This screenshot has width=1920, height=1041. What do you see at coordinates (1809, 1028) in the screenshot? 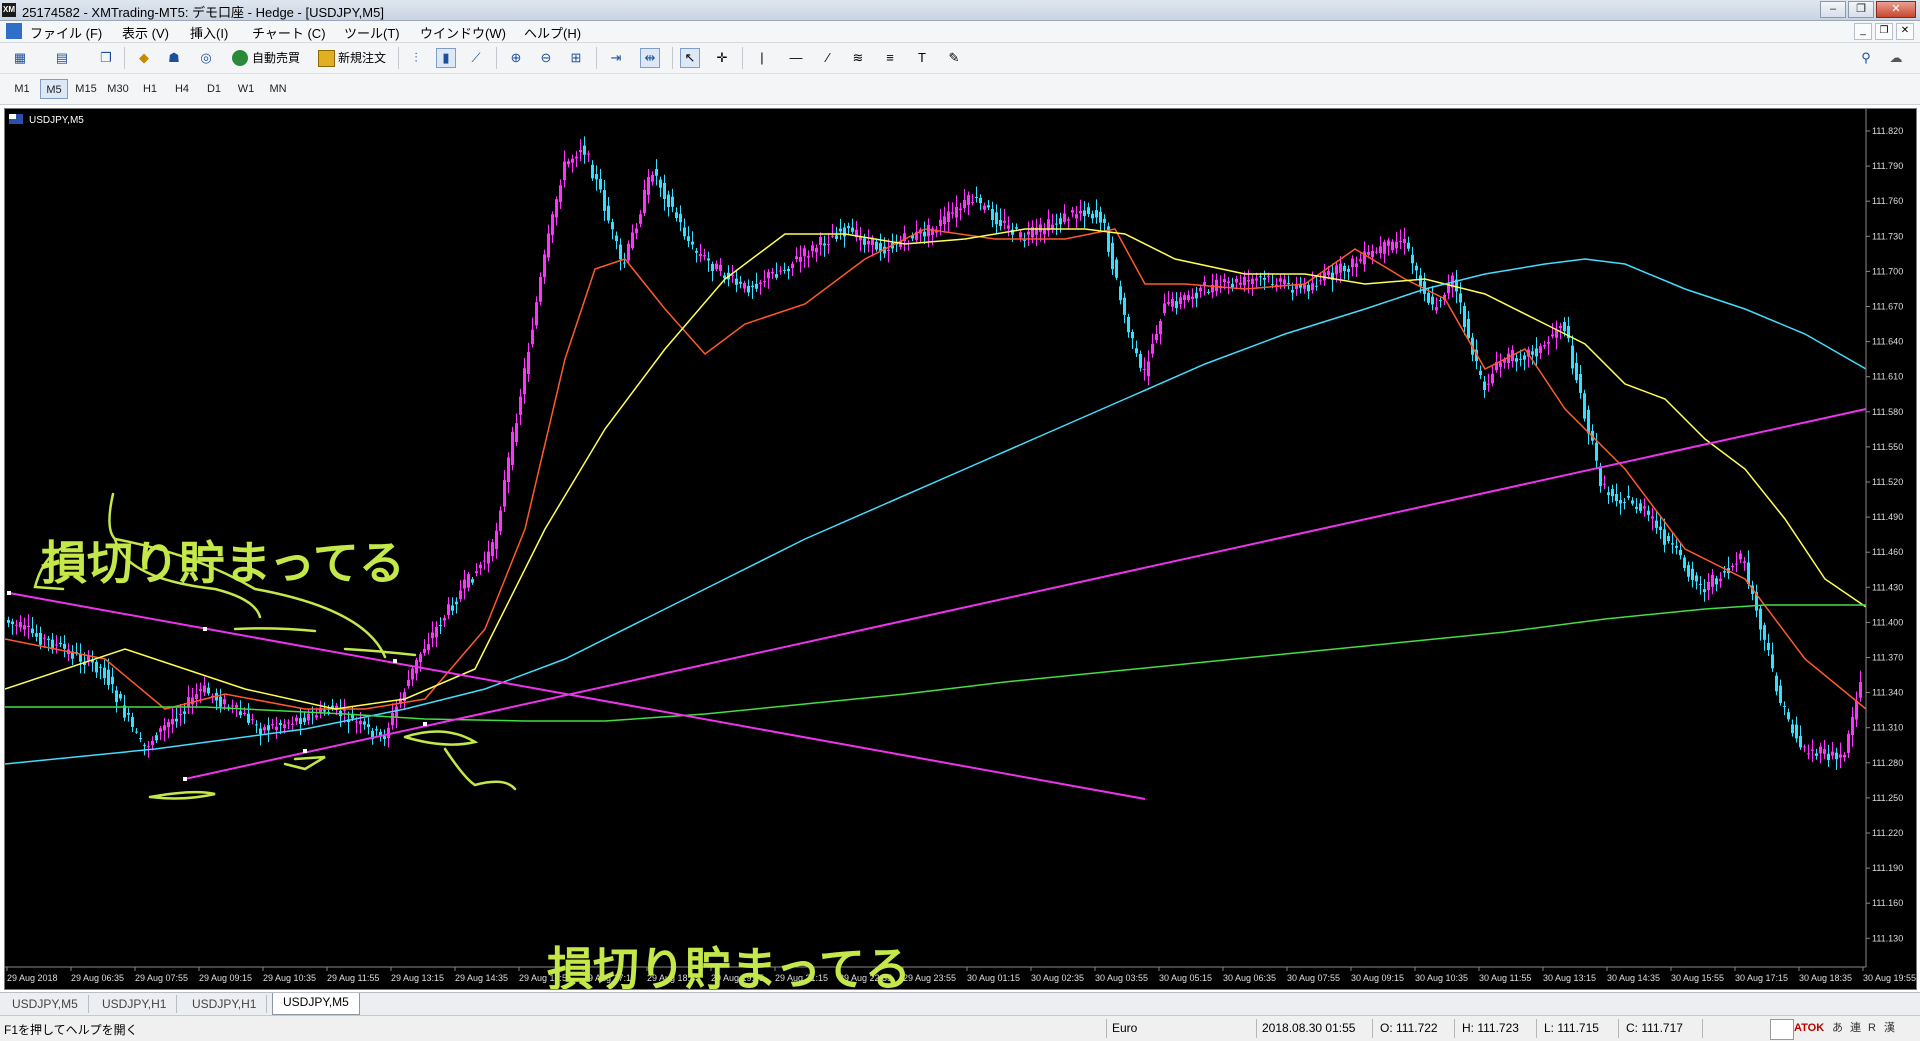
I see `ime-atok: ATOK` at bounding box center [1809, 1028].